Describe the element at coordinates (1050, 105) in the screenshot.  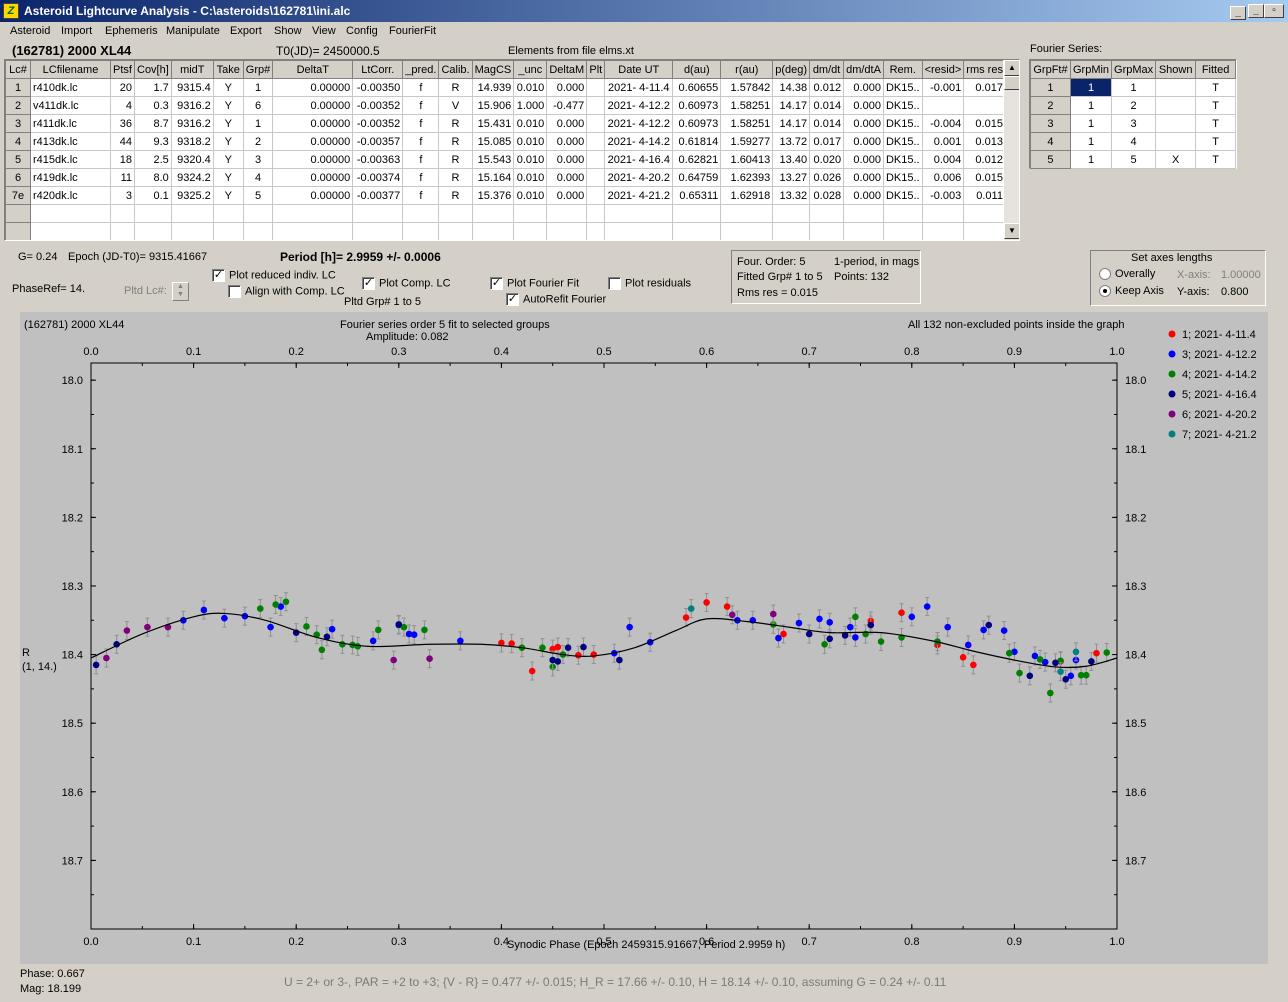
I see `row-header: 2` at that location.